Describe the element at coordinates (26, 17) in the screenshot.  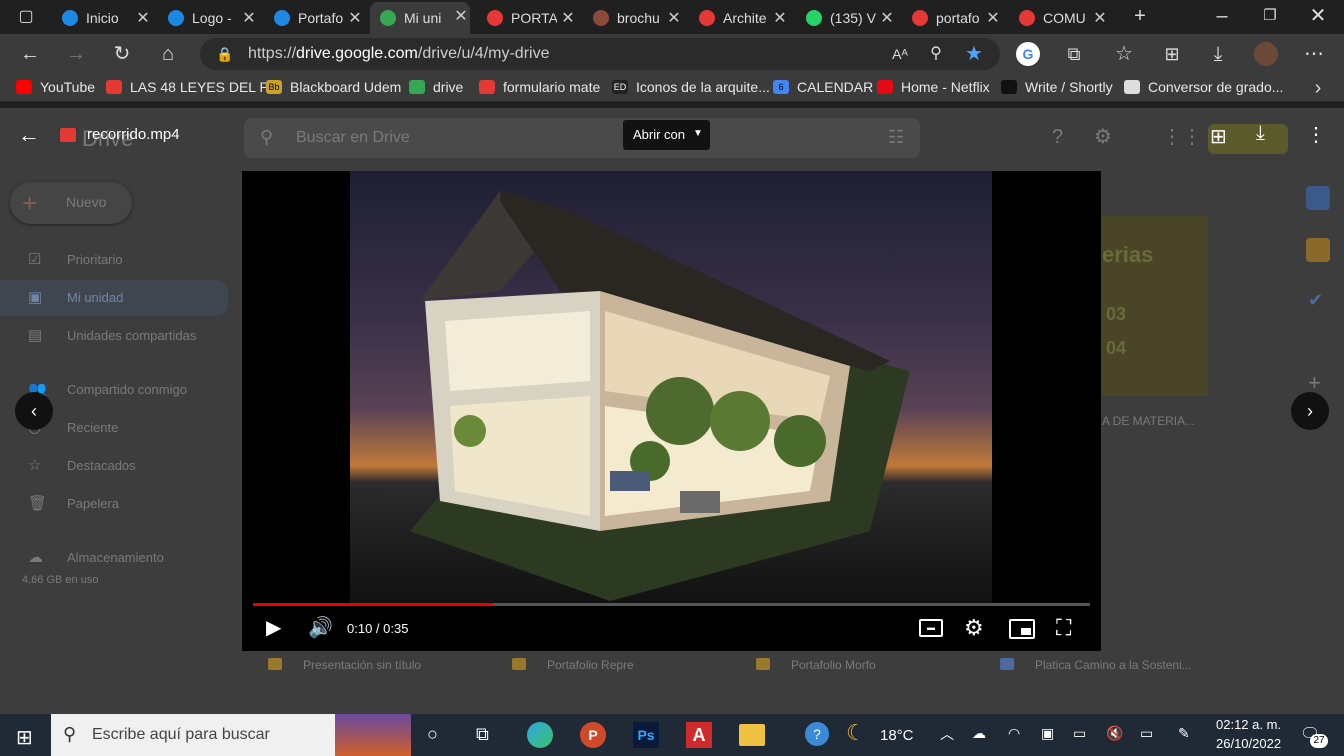
I see `tab-actions-icon: ▢` at that location.